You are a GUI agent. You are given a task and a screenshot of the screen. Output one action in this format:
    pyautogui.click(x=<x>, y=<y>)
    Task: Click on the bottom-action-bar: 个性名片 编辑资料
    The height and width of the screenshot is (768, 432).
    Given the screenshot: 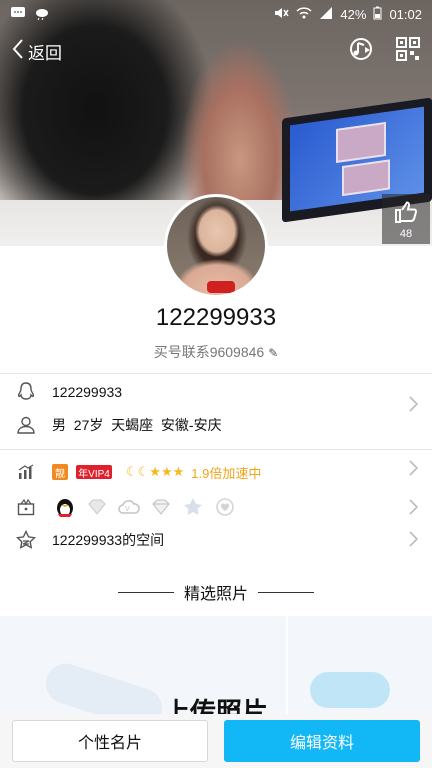 What is the action you would take?
    pyautogui.click(x=216, y=741)
    